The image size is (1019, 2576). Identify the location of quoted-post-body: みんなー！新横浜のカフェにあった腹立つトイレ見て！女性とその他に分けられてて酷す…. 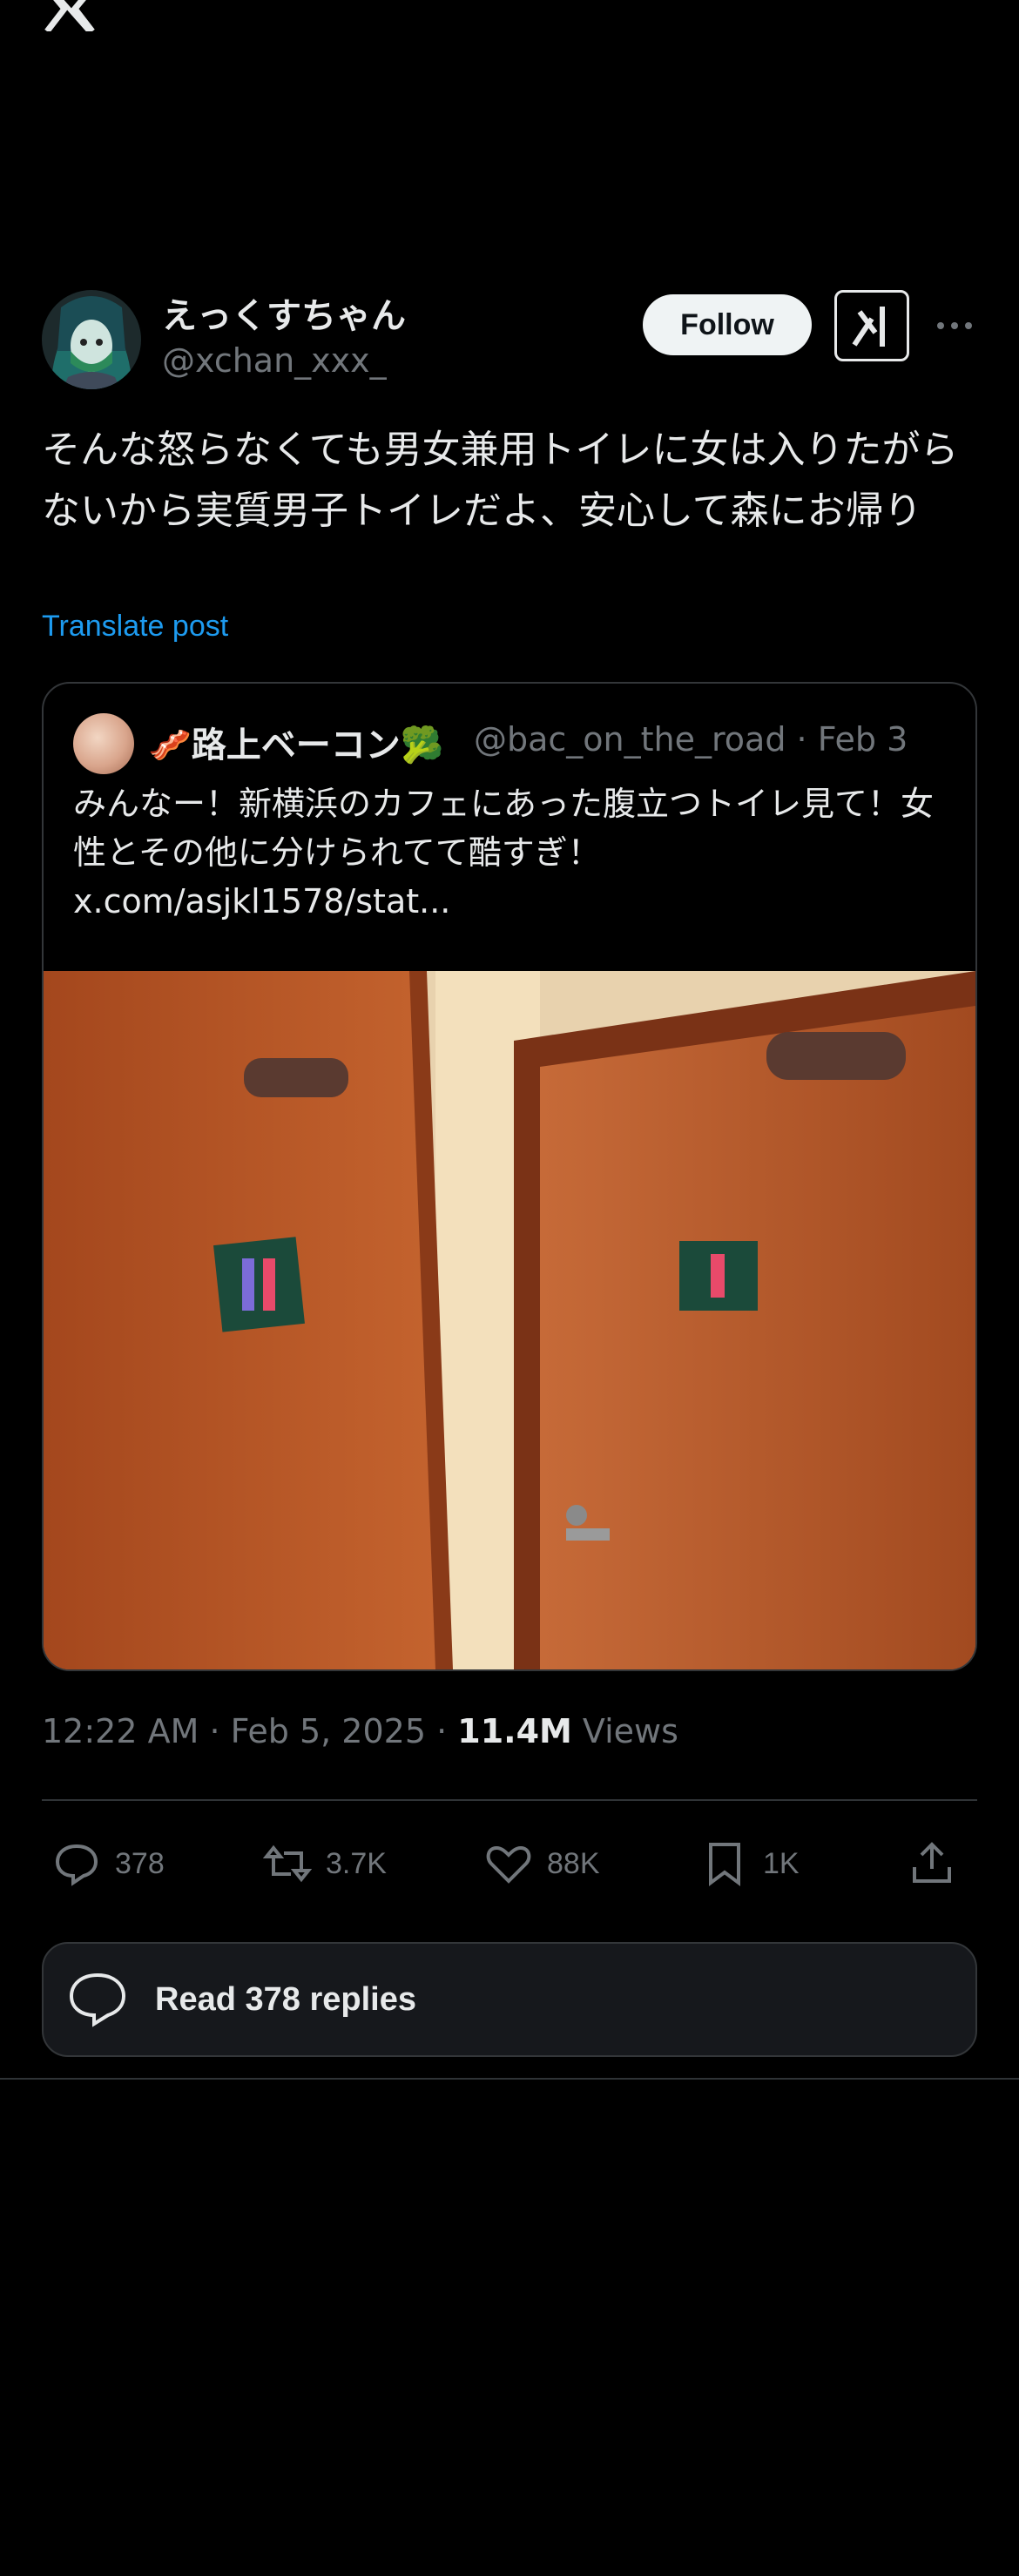
(504, 828).